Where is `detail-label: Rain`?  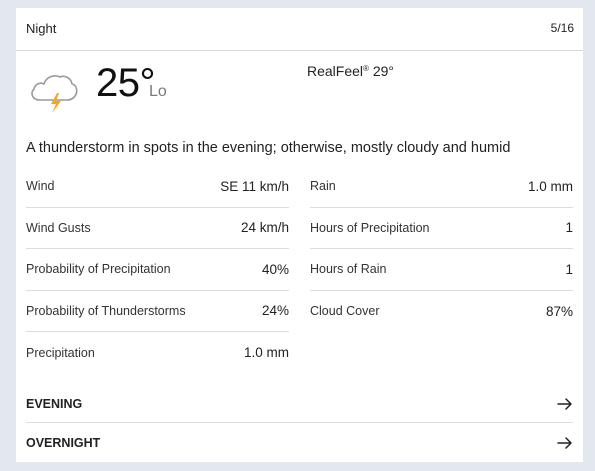 detail-label: Rain is located at coordinates (323, 186).